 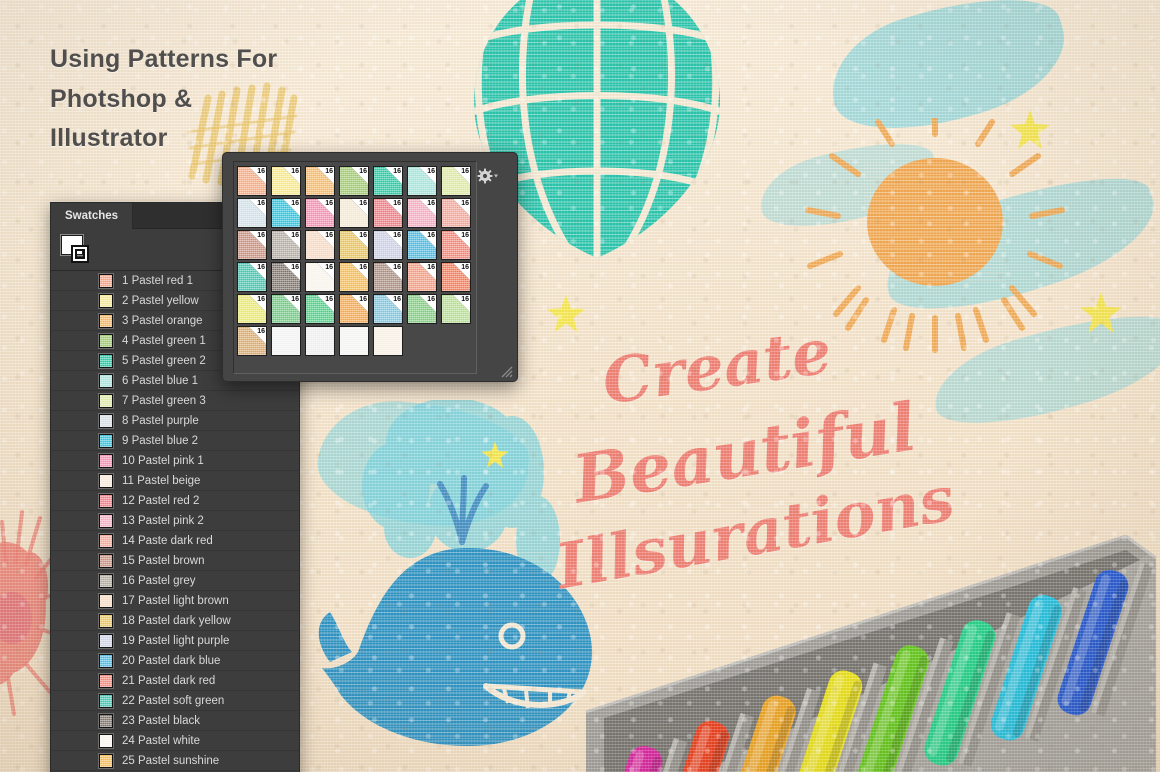 I want to click on swatch-list-item: 7 Pastel green 3, so click(x=175, y=401).